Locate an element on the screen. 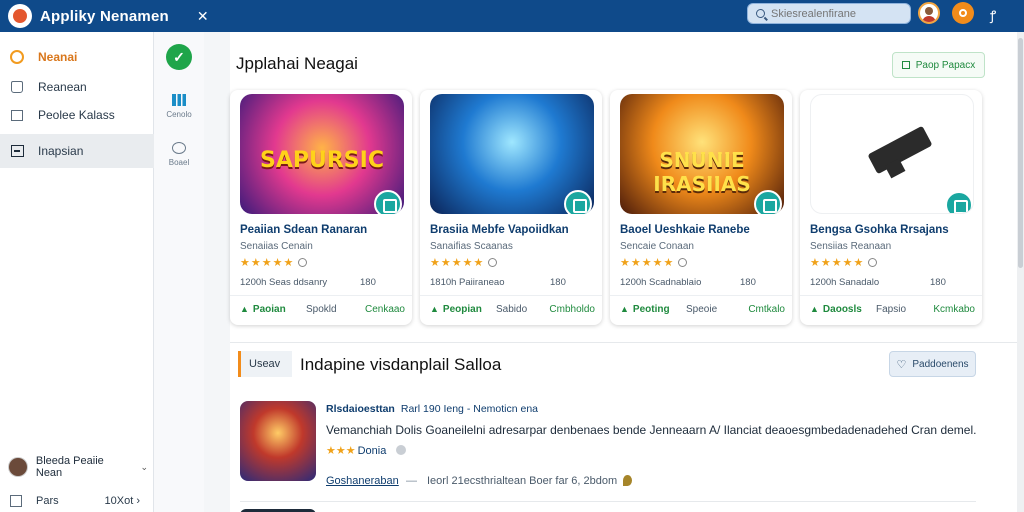 The height and width of the screenshot is (512, 1024). scrollbar is located at coordinates (1020, 272).